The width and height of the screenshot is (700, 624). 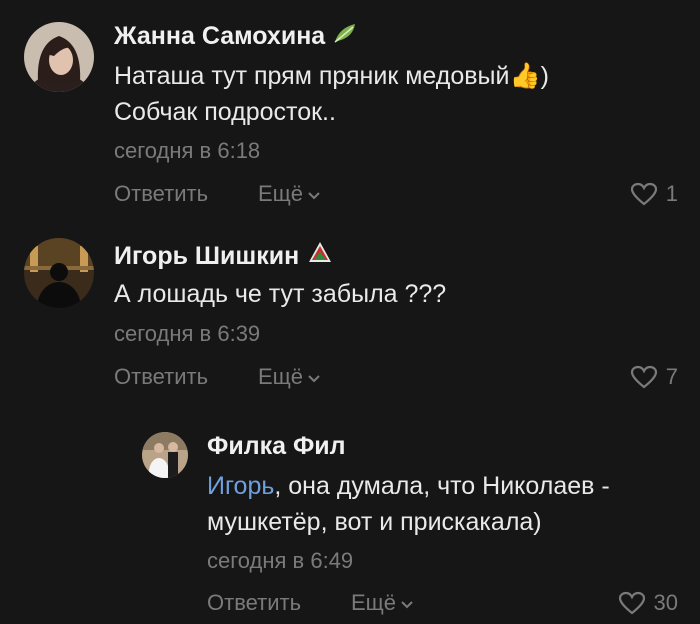 I want to click on like-button: 1, so click(x=654, y=194).